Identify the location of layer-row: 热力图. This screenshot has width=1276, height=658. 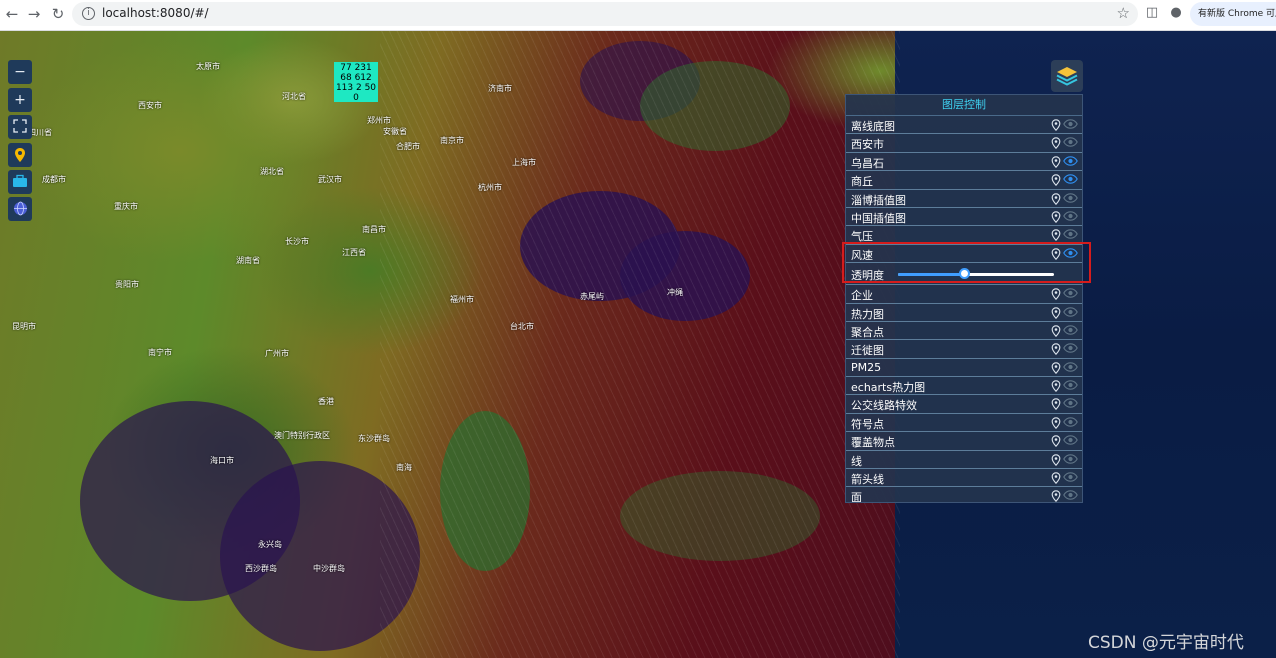
(964, 313).